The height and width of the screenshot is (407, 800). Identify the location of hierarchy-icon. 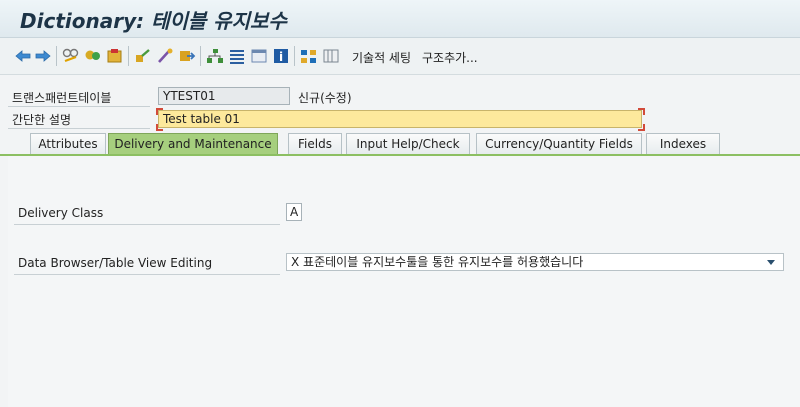
(215, 56).